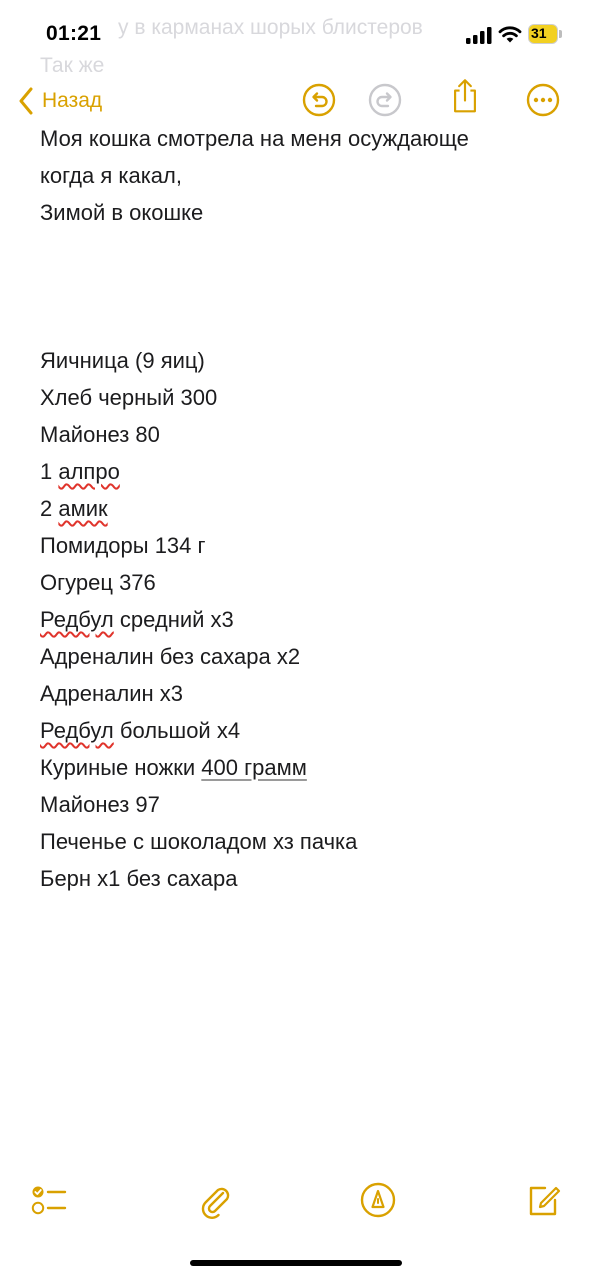 This screenshot has height=1280, width=591. What do you see at coordinates (111, 175) in the screenshot?
I see `note-line: когда я какал,` at bounding box center [111, 175].